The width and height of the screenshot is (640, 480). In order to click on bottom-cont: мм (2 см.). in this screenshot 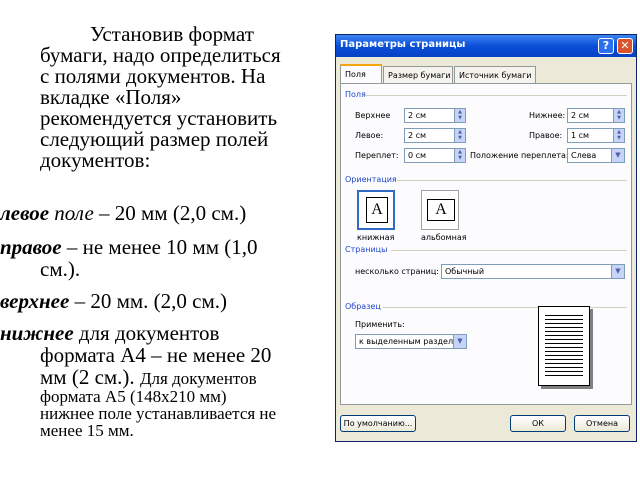, I will do `click(90, 377)`.